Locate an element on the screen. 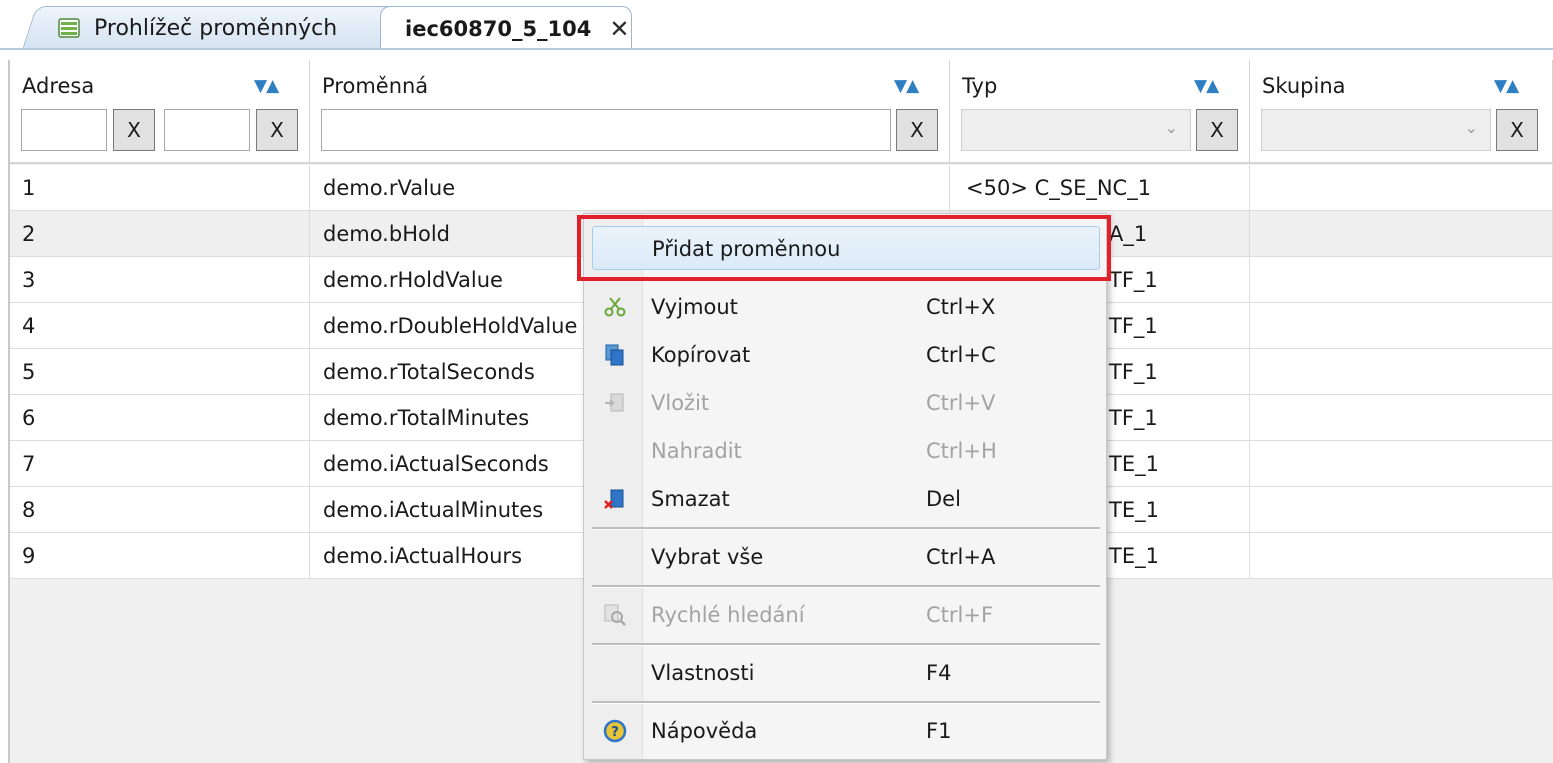 This screenshot has width=1553, height=763. tab-strip-border is located at coordinates (776, 49).